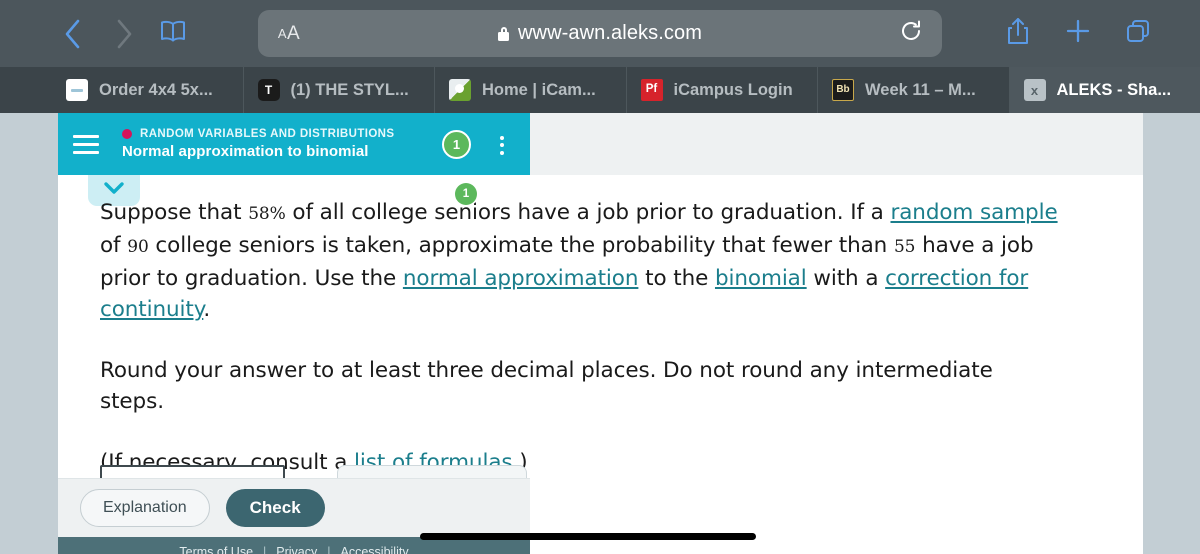 The height and width of the screenshot is (554, 1200). I want to click on tumblr-favicon: T, so click(268, 90).